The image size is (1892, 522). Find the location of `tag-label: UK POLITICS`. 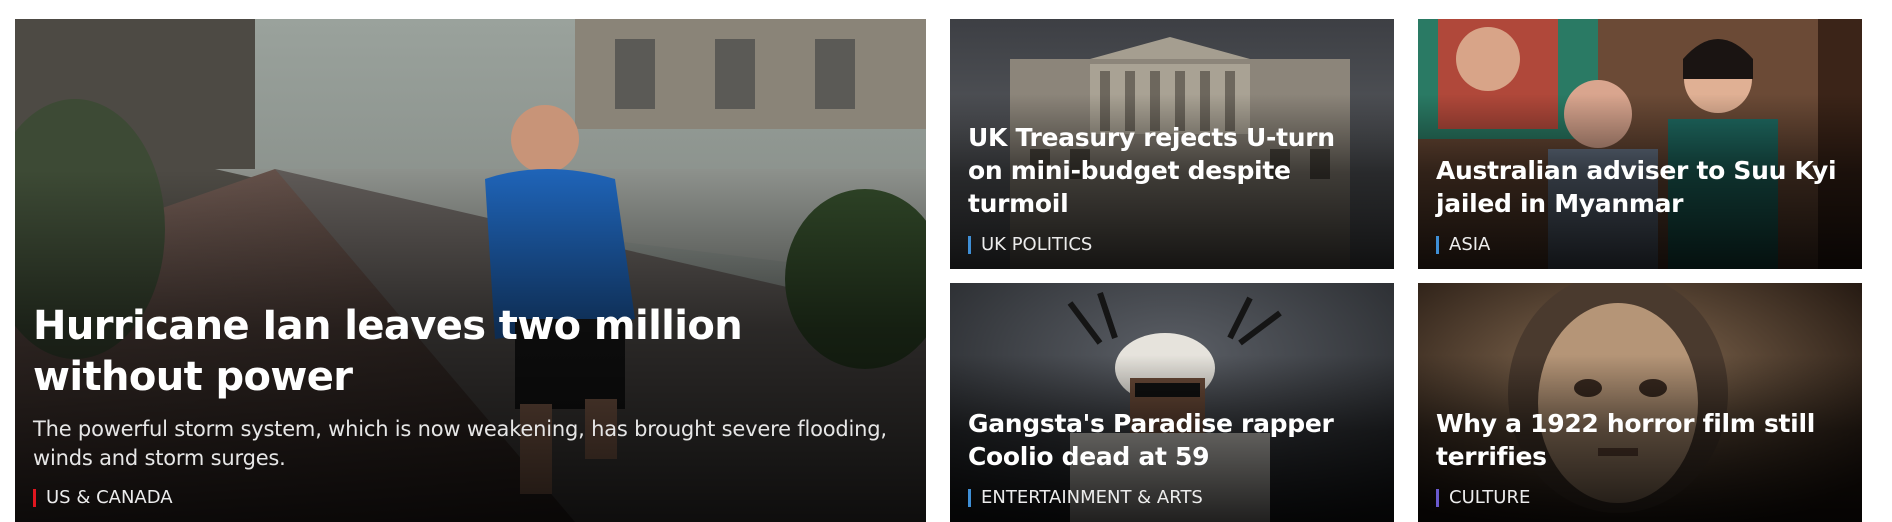

tag-label: UK POLITICS is located at coordinates (1037, 244).